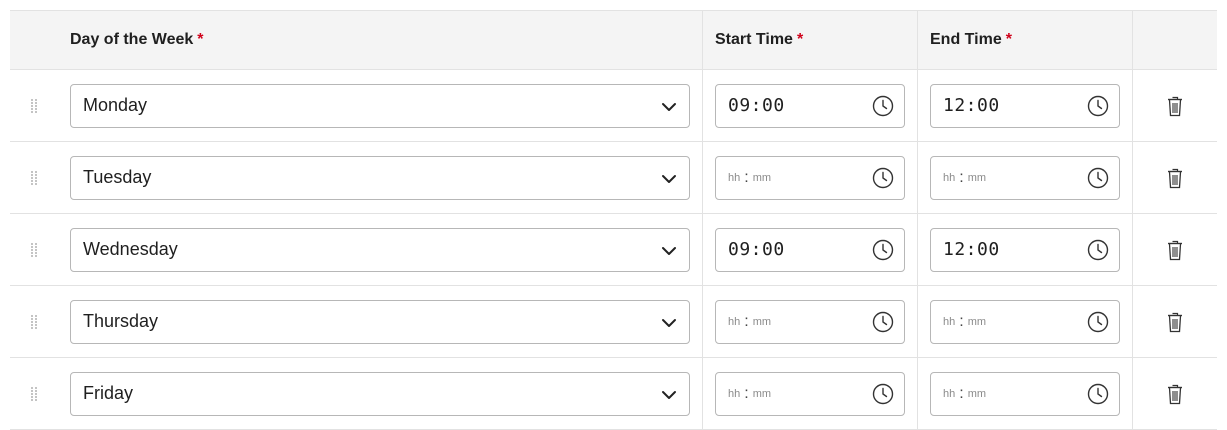  I want to click on start-time-value: hh: mm, so click(749, 321).